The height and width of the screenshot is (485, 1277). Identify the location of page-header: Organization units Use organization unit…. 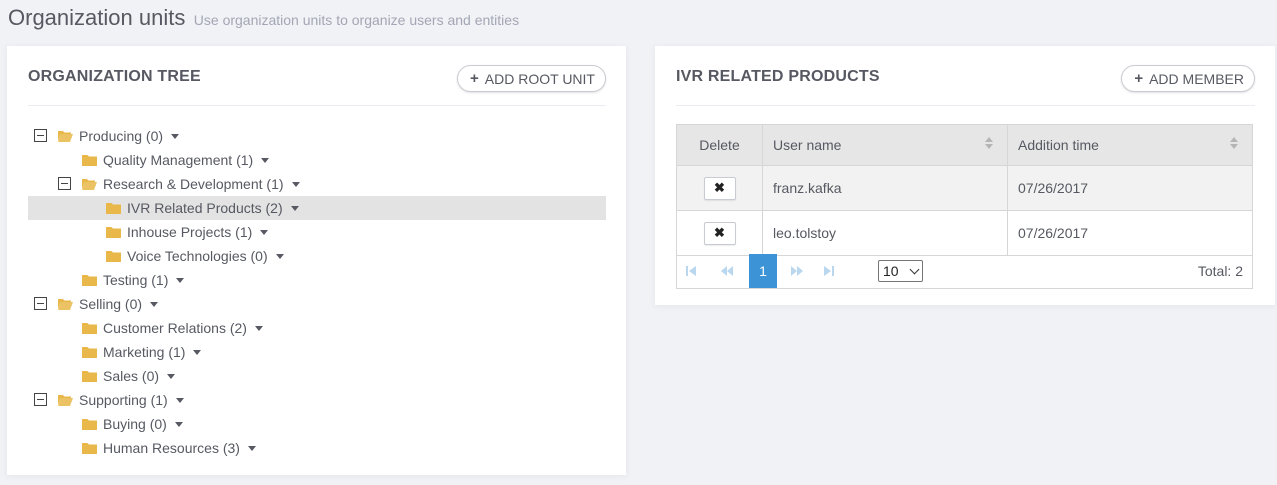
(263, 18).